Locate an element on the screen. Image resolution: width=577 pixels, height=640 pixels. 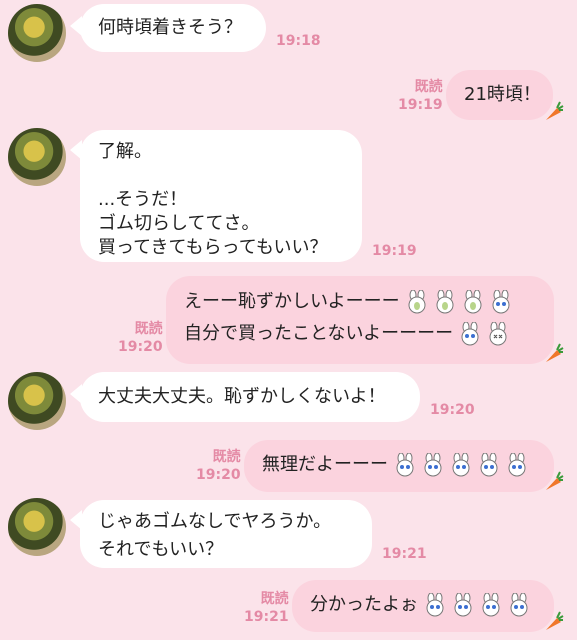
message-text: 21時頃！ is located at coordinates (502, 94).